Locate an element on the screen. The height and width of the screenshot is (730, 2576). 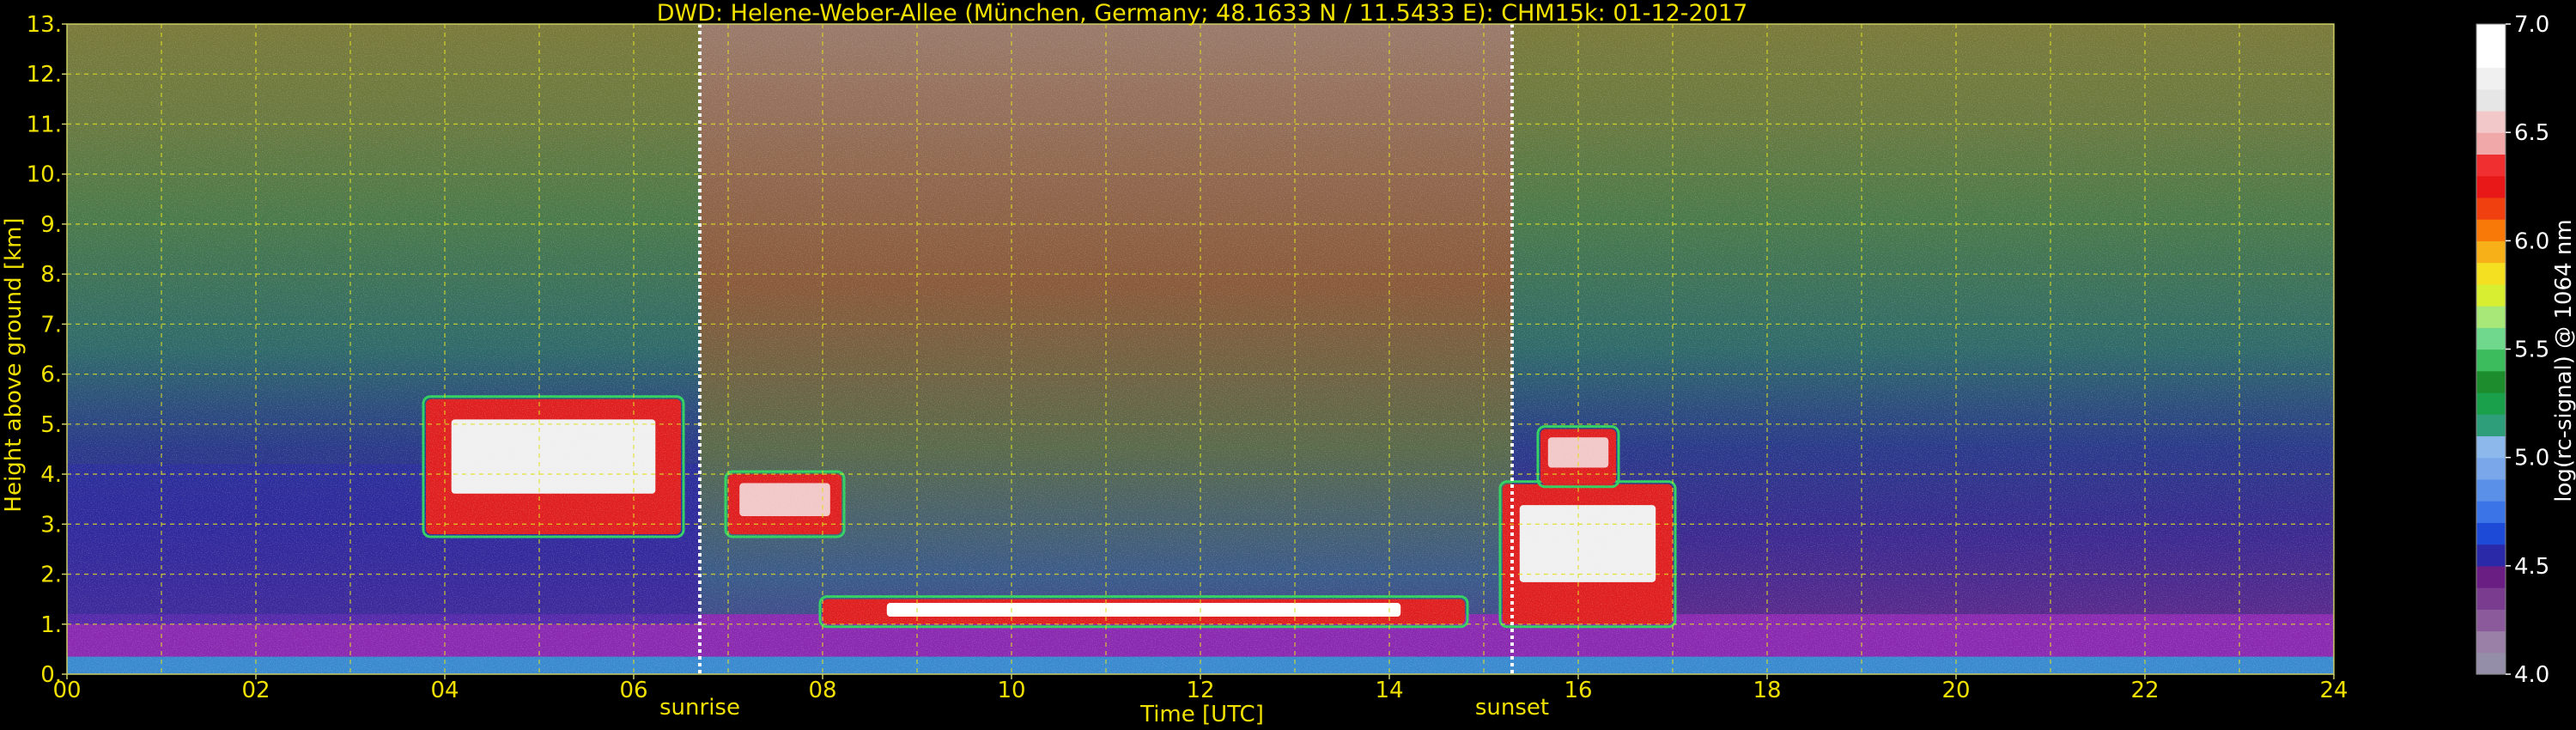
y-tick-label: 3. is located at coordinates (51, 525).